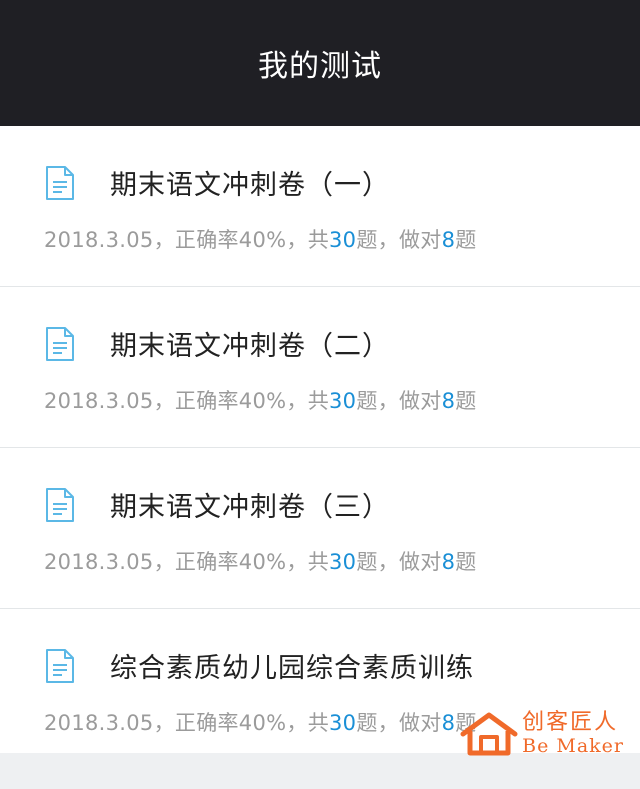  What do you see at coordinates (570, 722) in the screenshot?
I see `watermark-cn: 创客匠人` at bounding box center [570, 722].